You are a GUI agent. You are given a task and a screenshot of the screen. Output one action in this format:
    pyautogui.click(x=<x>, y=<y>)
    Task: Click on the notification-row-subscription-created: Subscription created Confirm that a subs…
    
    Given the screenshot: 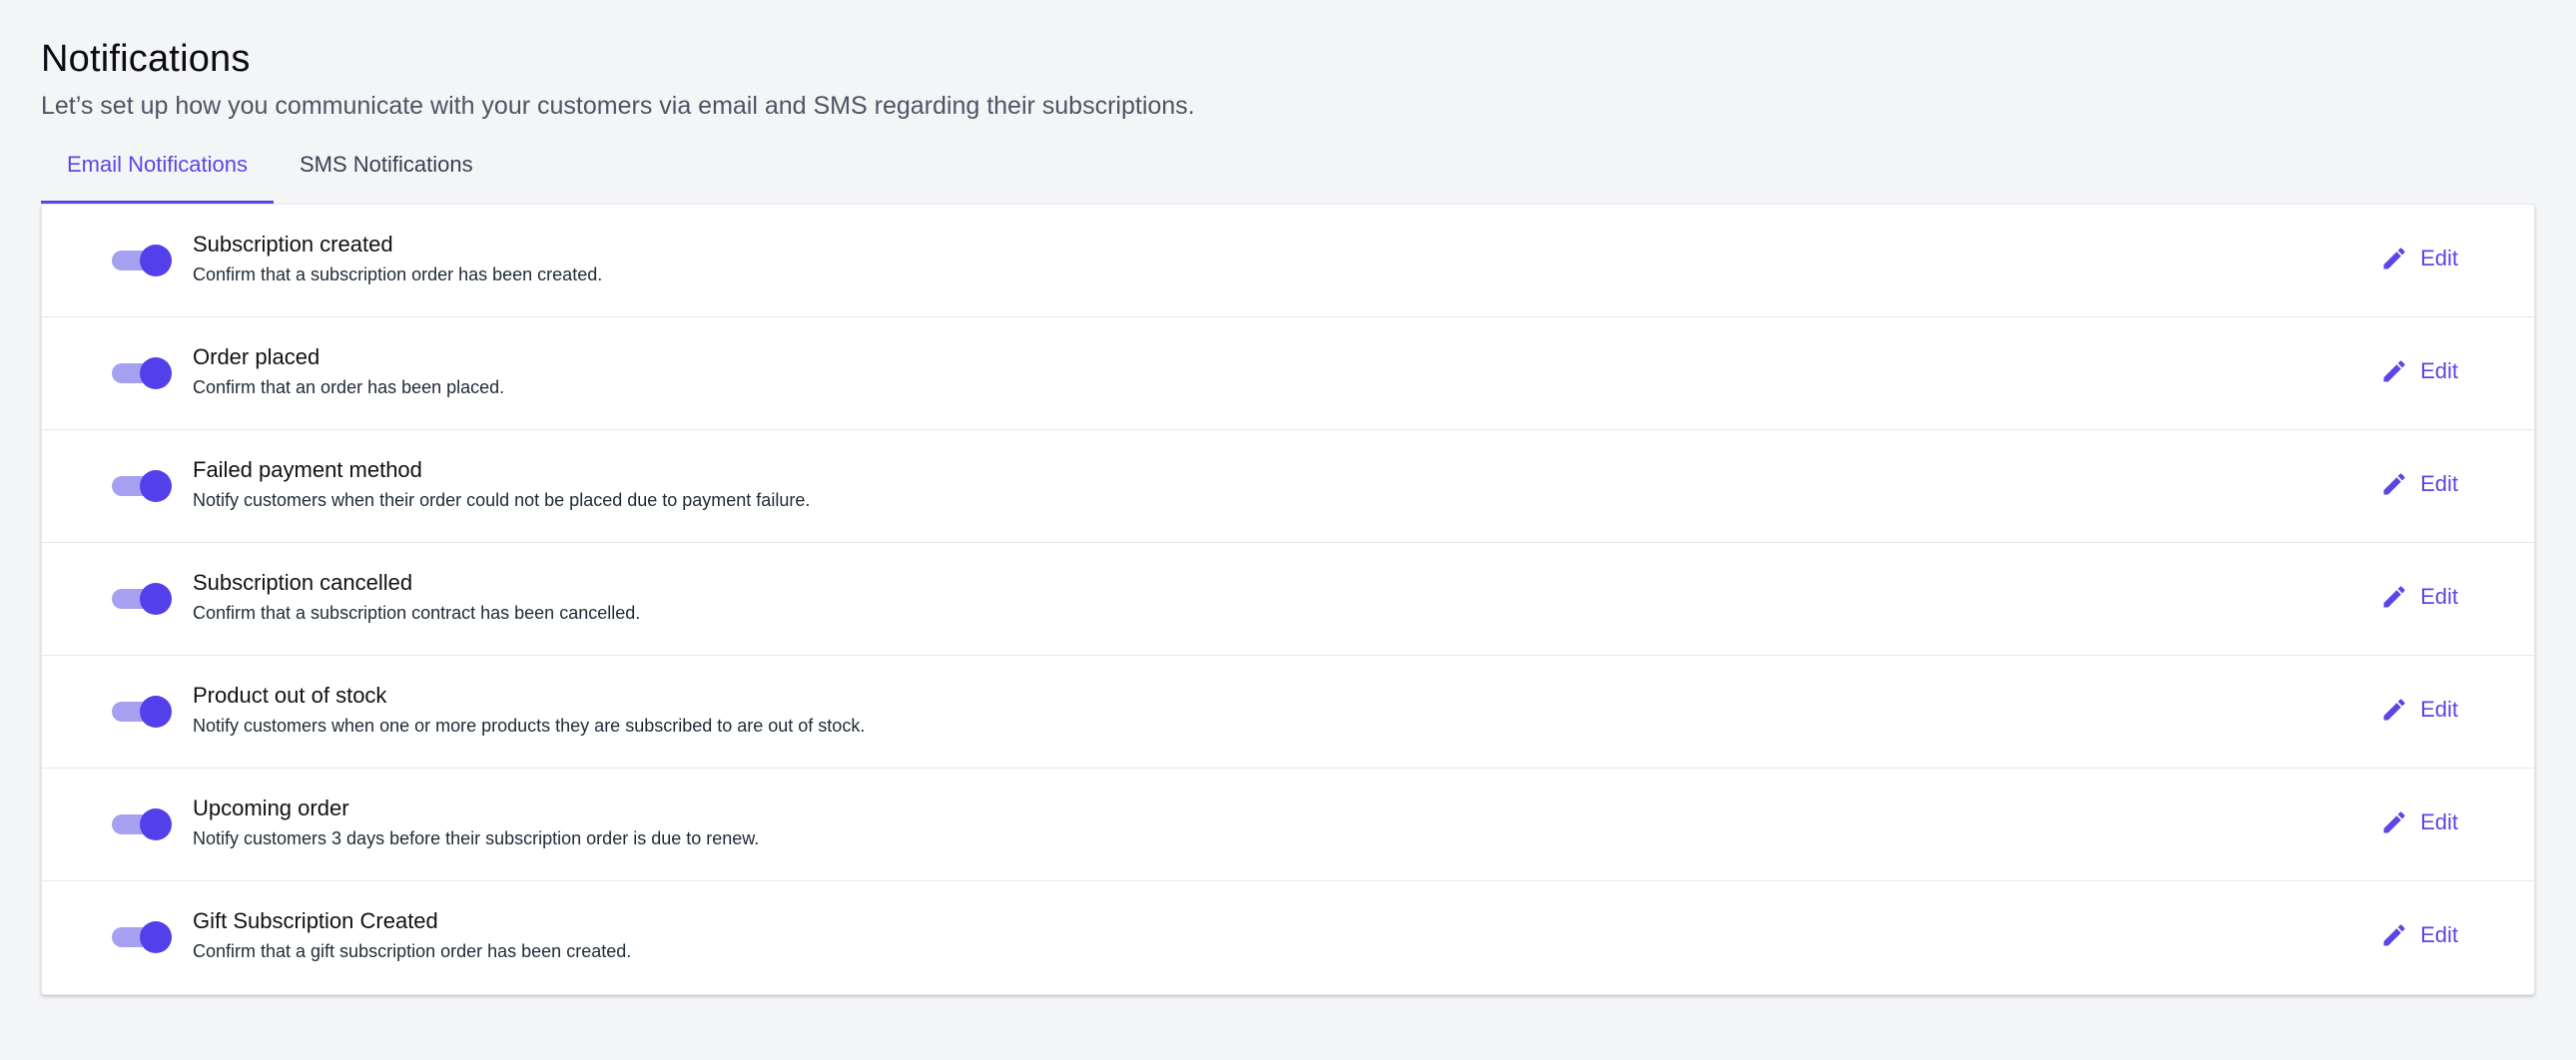 What is the action you would take?
    pyautogui.click(x=1288, y=261)
    